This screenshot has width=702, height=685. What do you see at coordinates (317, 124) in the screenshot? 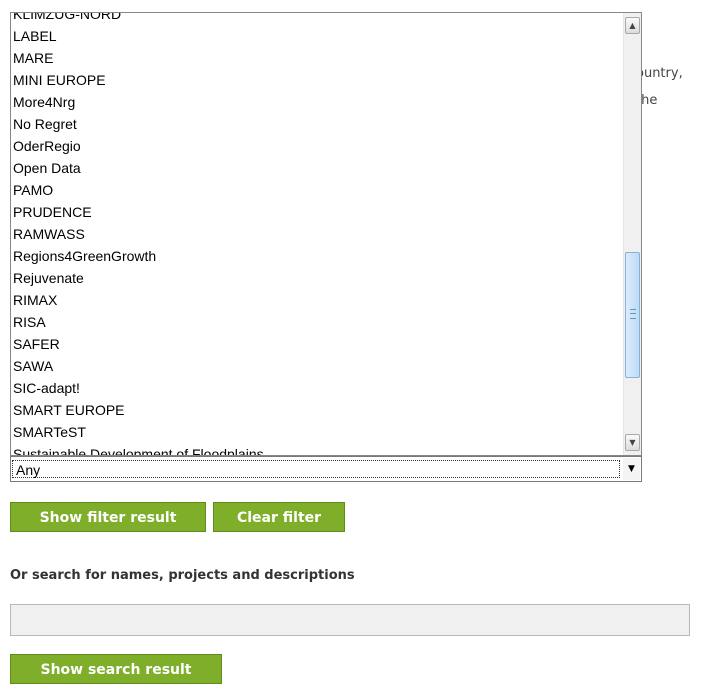
I see `dropdown-option: No Regret` at bounding box center [317, 124].